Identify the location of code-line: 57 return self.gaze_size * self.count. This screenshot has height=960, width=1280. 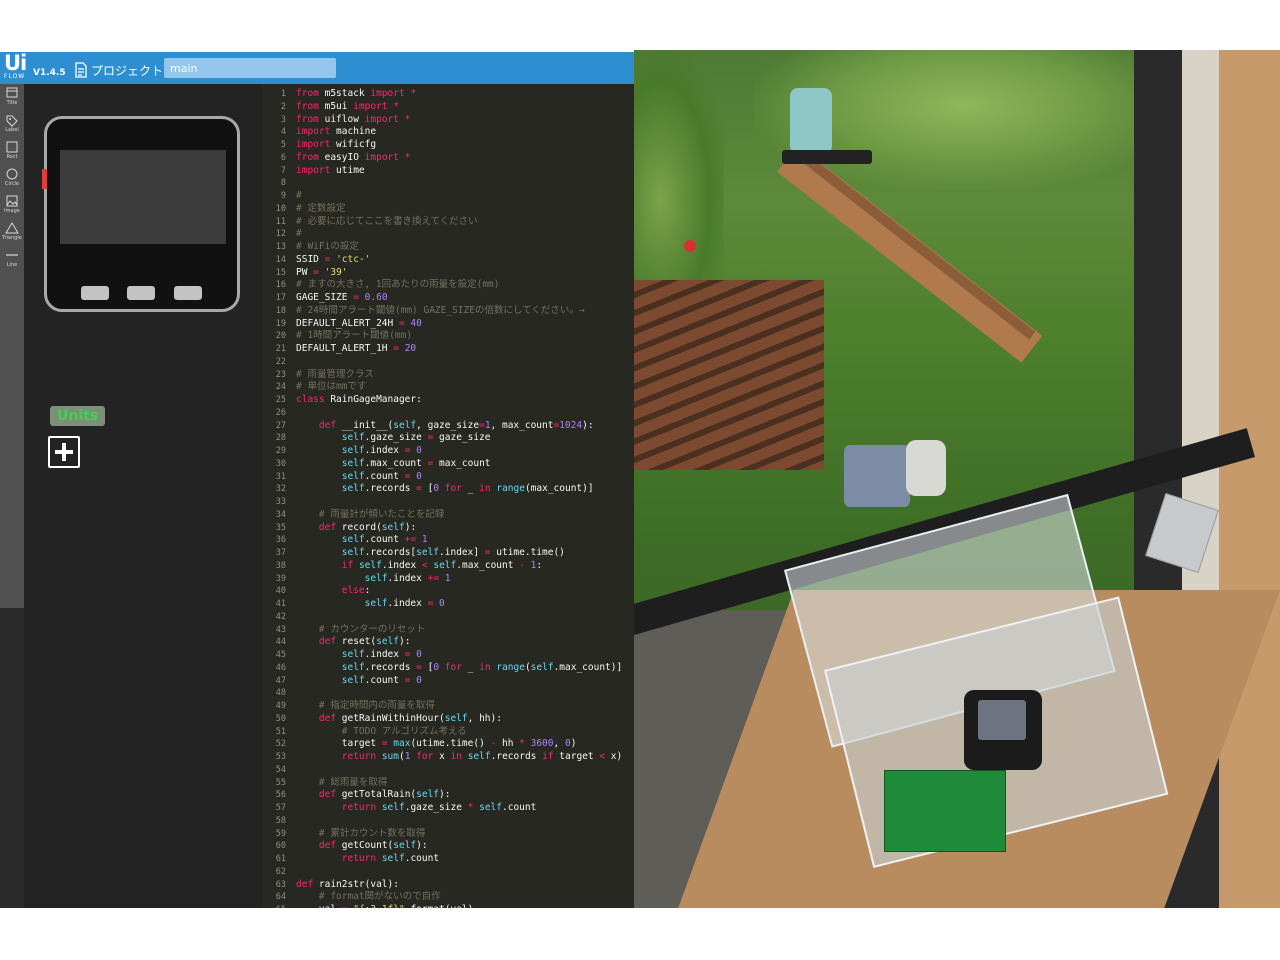
(399, 807).